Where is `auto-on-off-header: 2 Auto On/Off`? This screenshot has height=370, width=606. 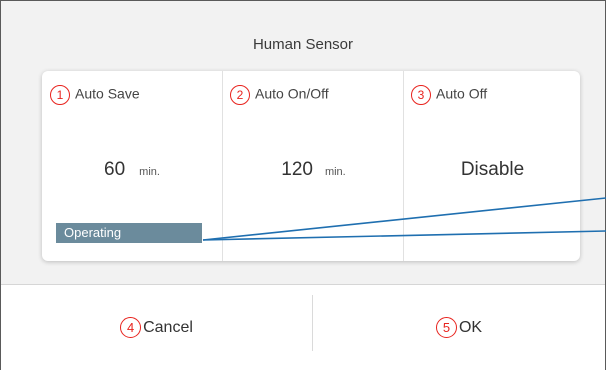 auto-on-off-header: 2 Auto On/Off is located at coordinates (279, 95).